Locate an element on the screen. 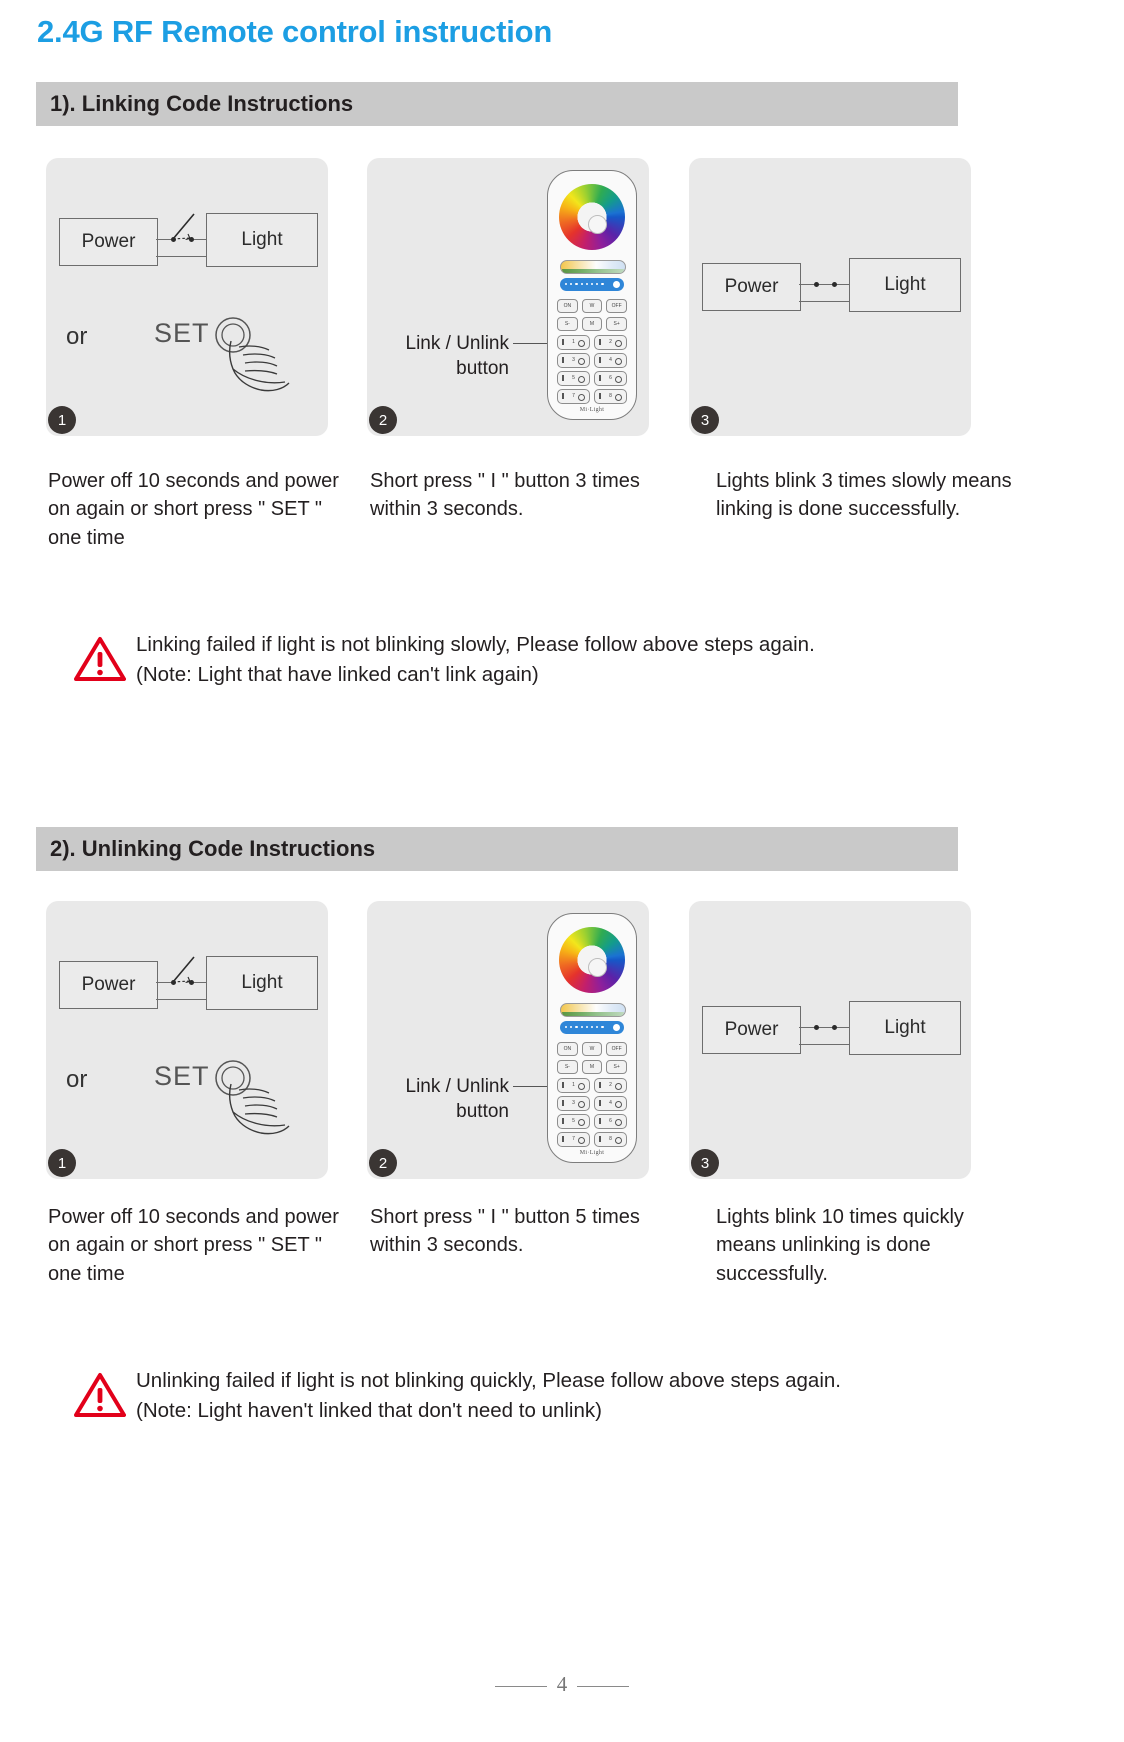 This screenshot has width=1124, height=1742. step-panel-2-3: Power Light 3 is located at coordinates (830, 1040).